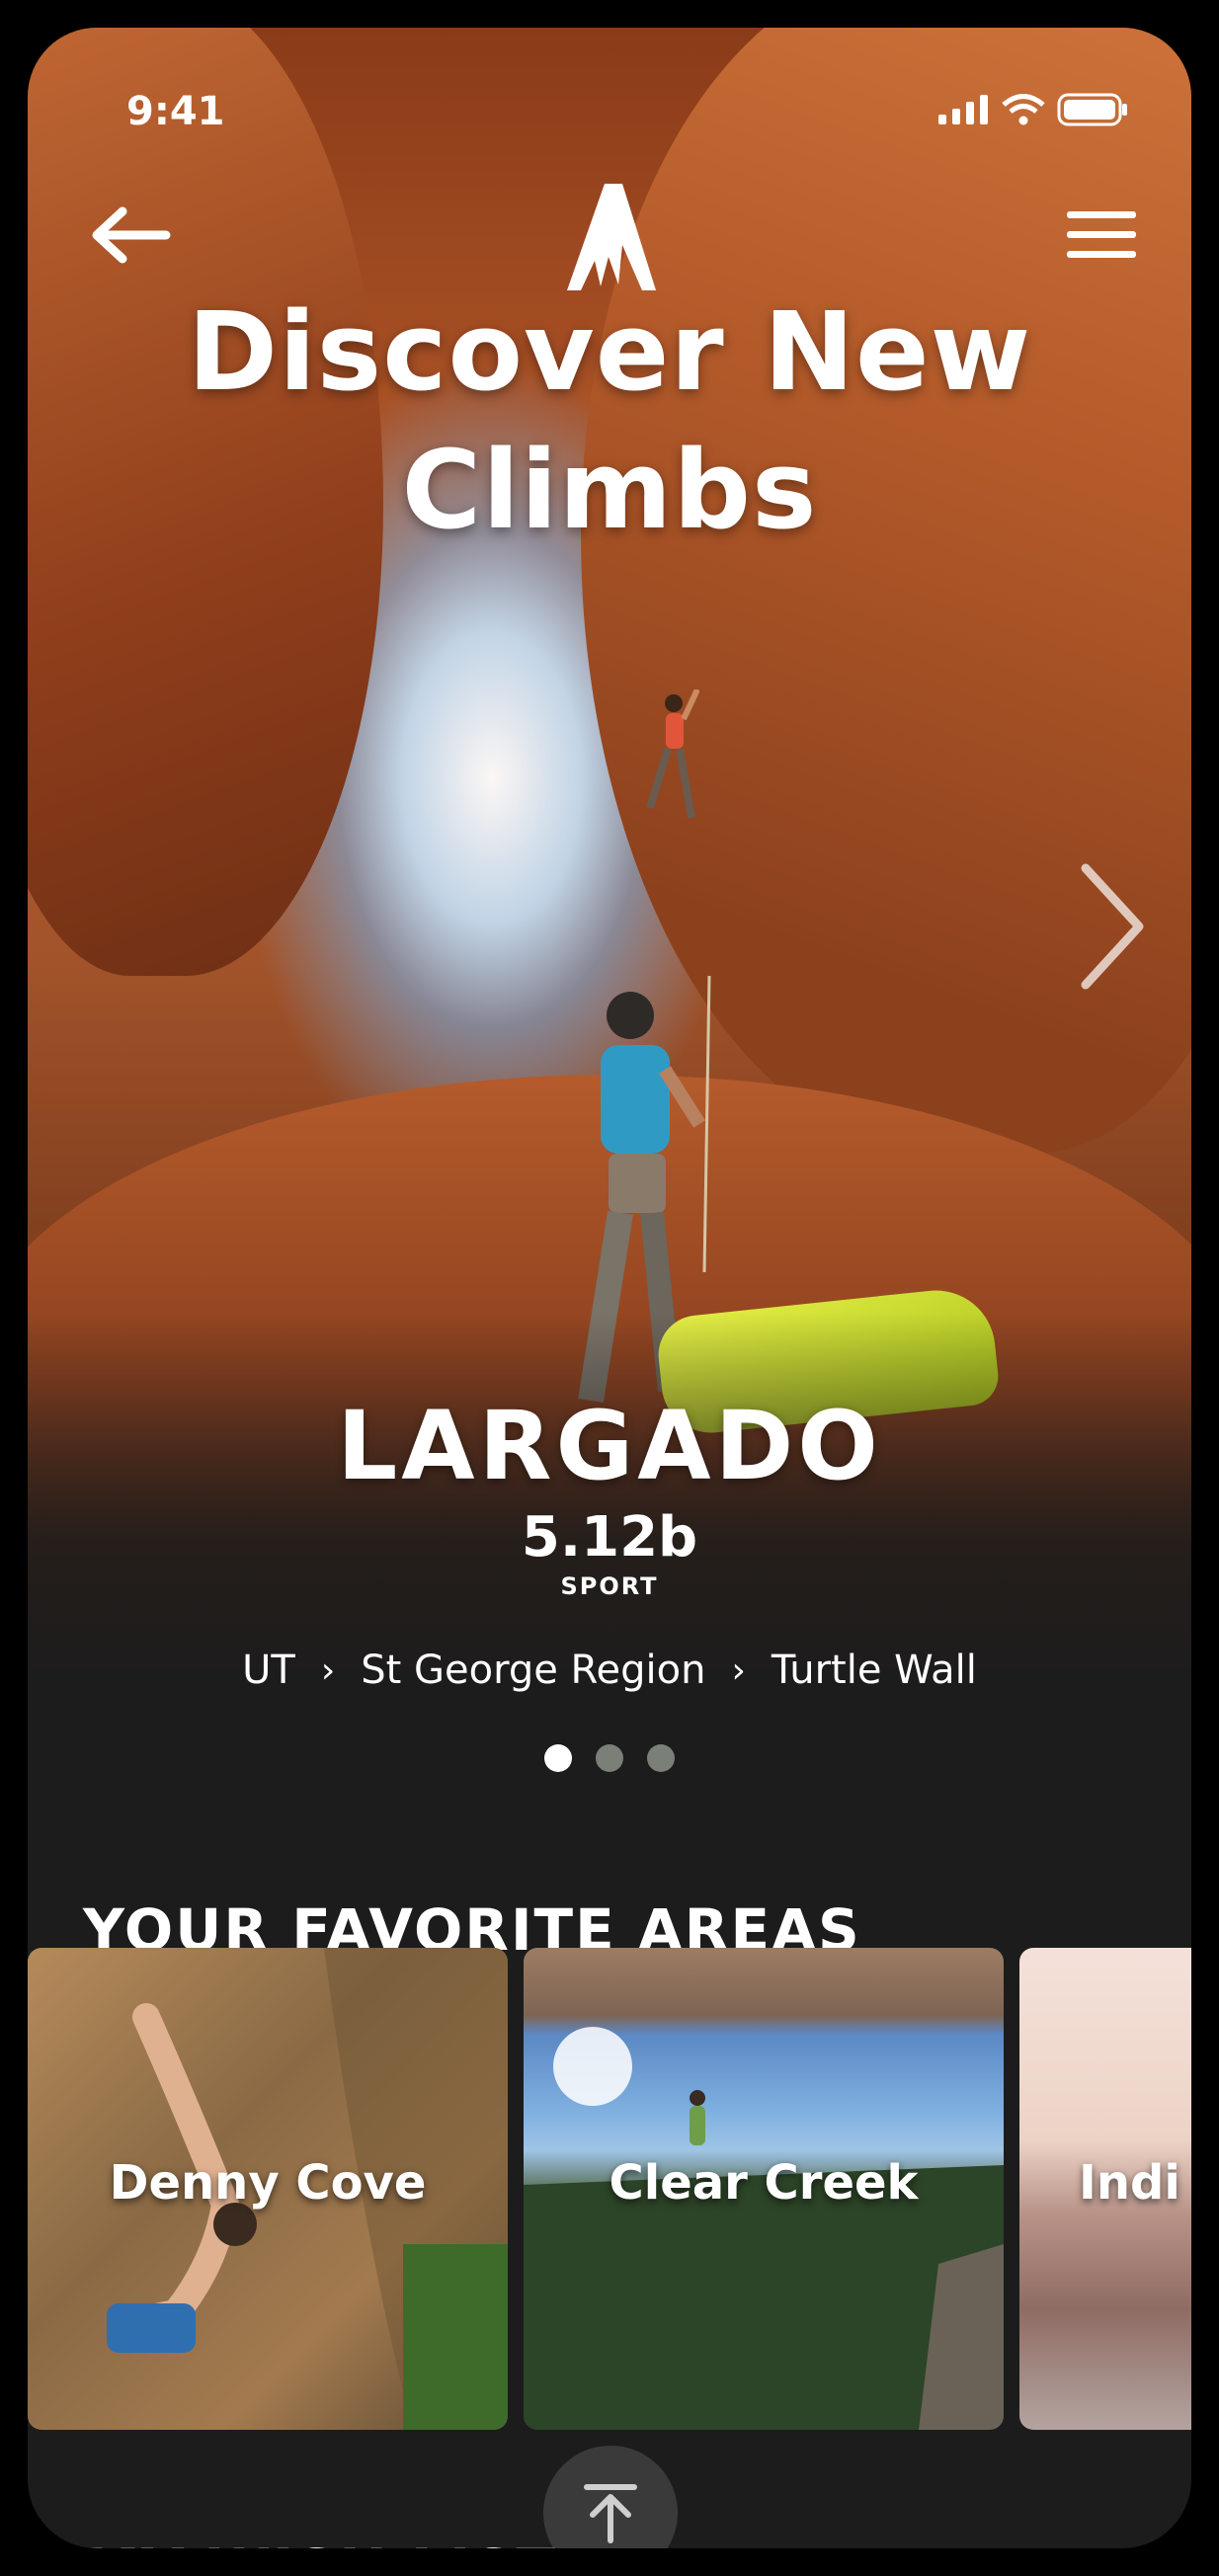  Describe the element at coordinates (268, 1670) in the screenshot. I see `breadcrumb-item-state: UT` at that location.